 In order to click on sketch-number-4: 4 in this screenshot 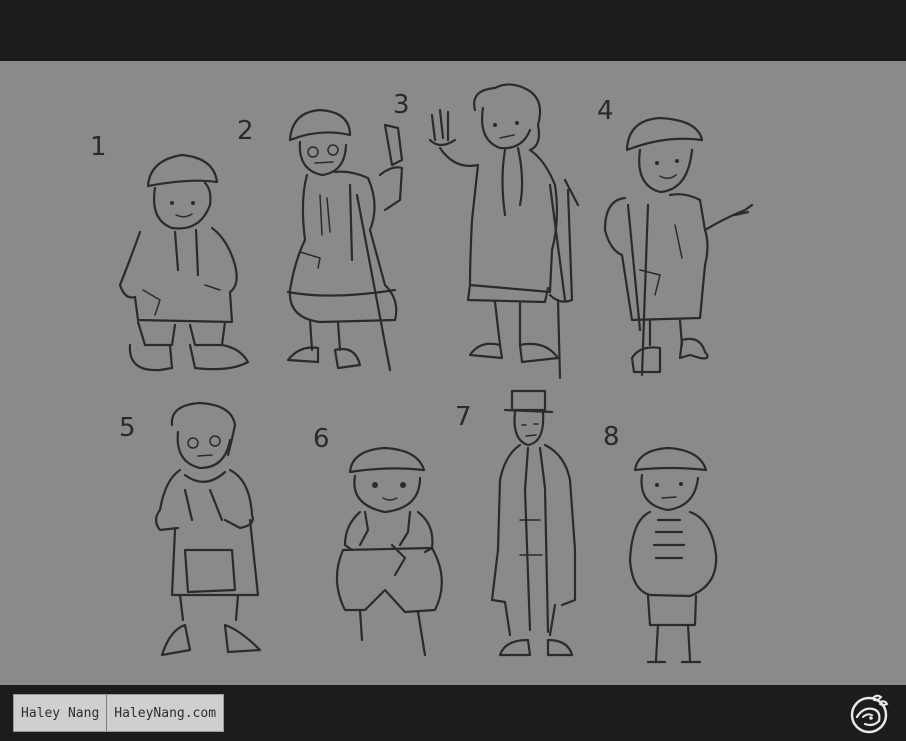, I will do `click(605, 111)`.